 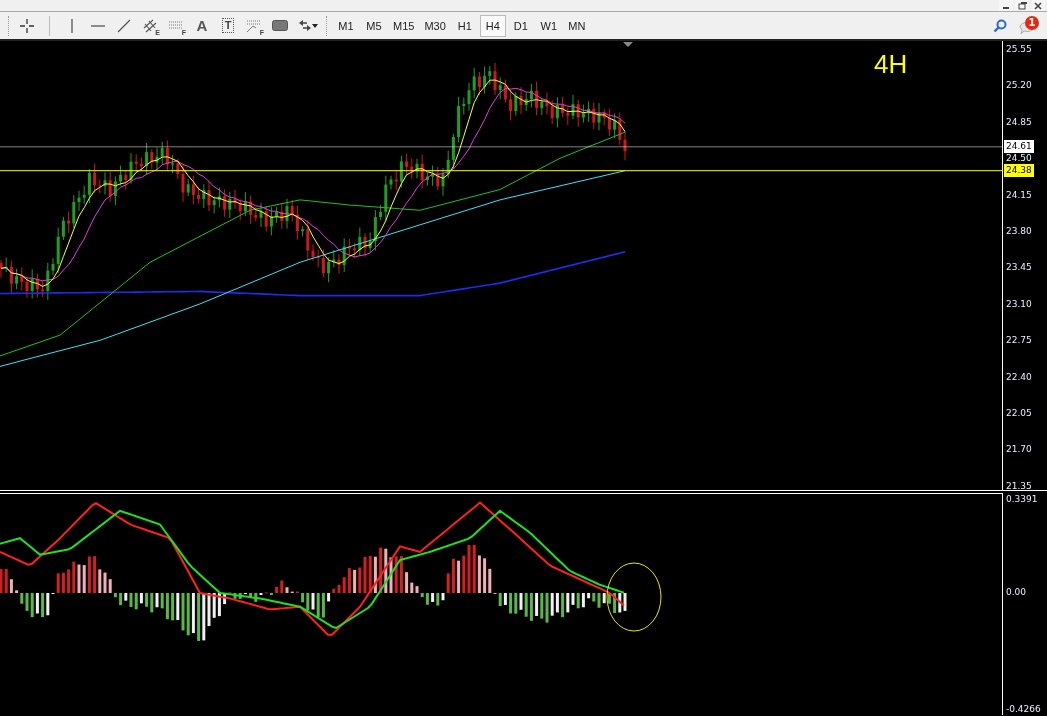 What do you see at coordinates (1019, 486) in the screenshot?
I see `axis-label: 21.35` at bounding box center [1019, 486].